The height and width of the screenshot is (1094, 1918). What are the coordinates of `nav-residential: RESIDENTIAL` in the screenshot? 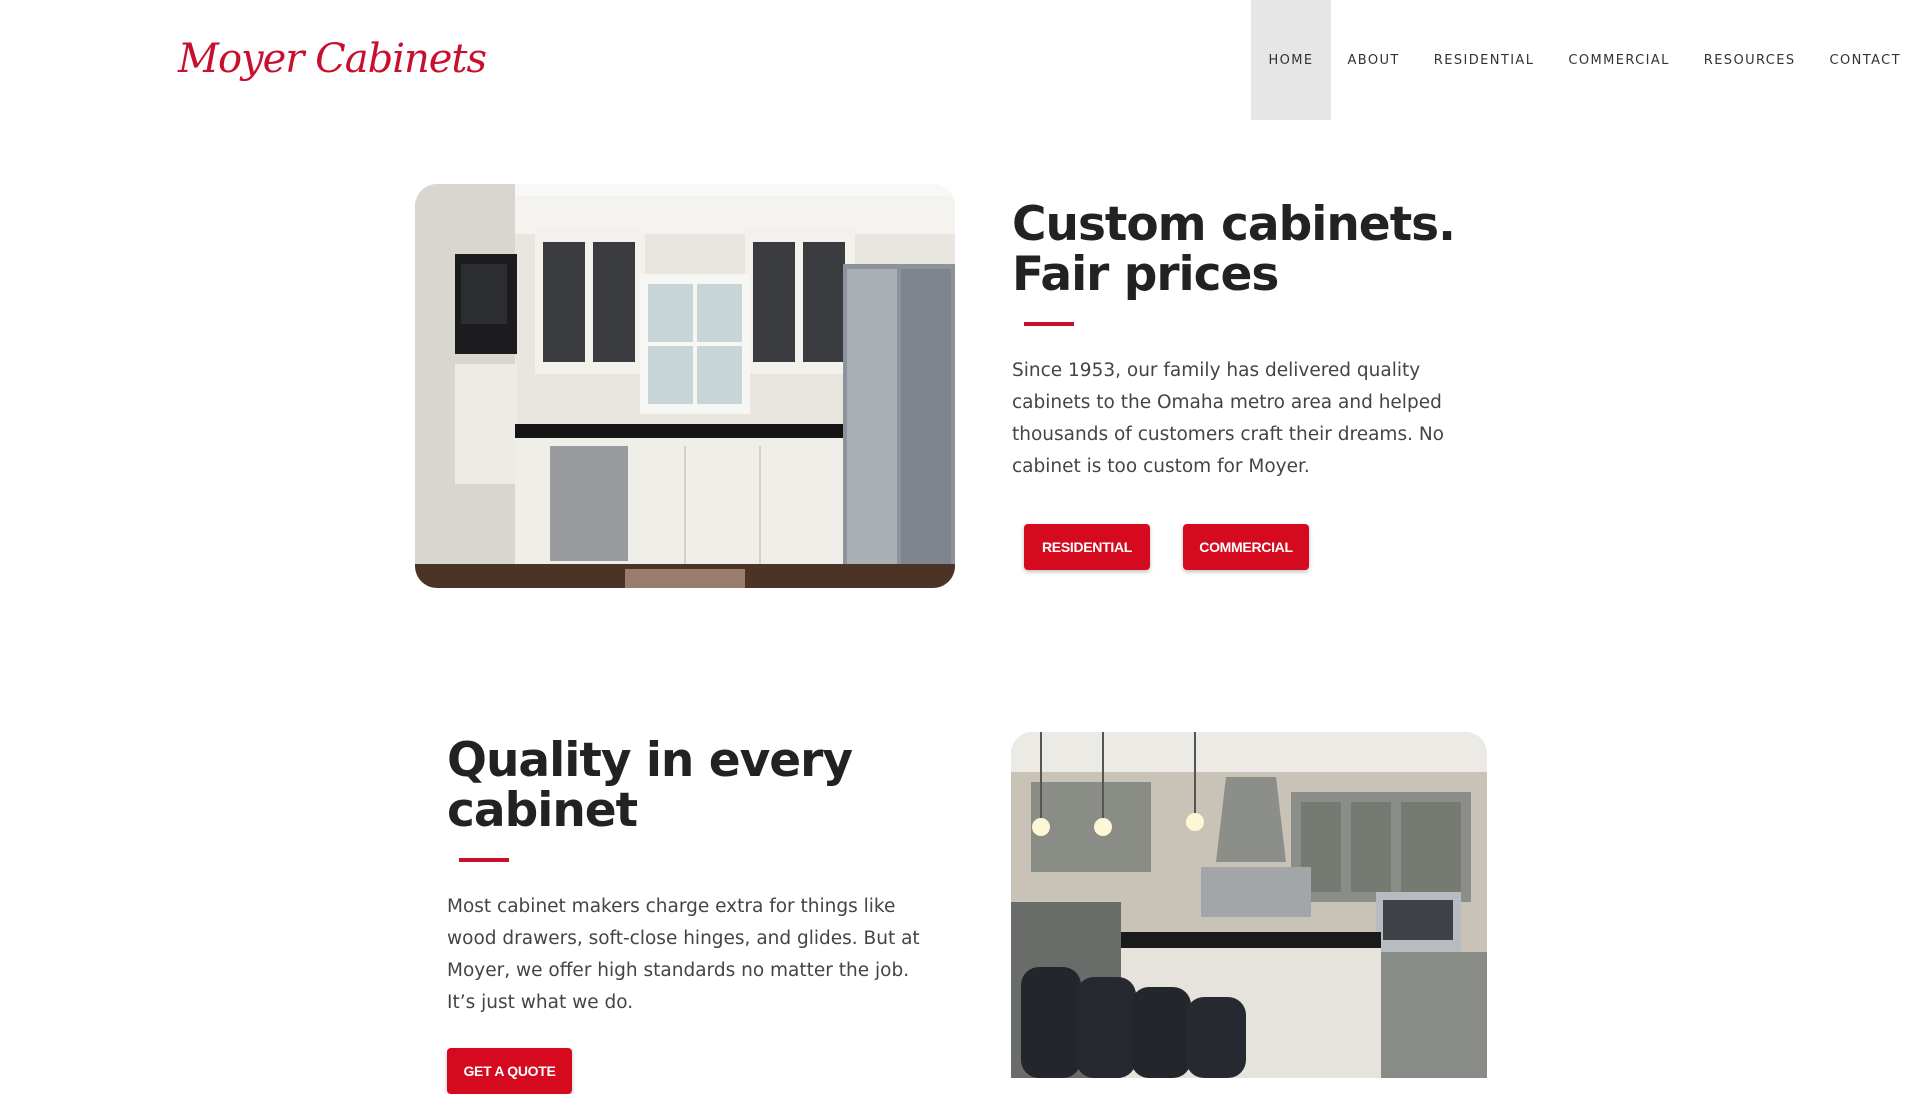 It's located at (1484, 60).